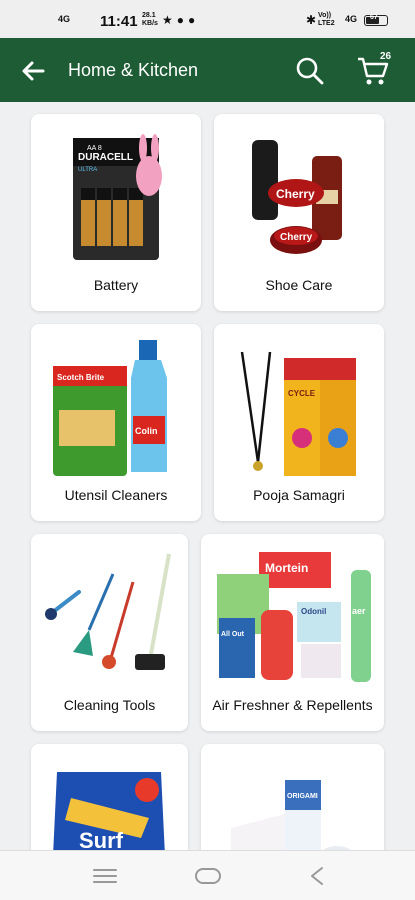  Describe the element at coordinates (351, 19) in the screenshot. I see `network-type: 4G` at that location.